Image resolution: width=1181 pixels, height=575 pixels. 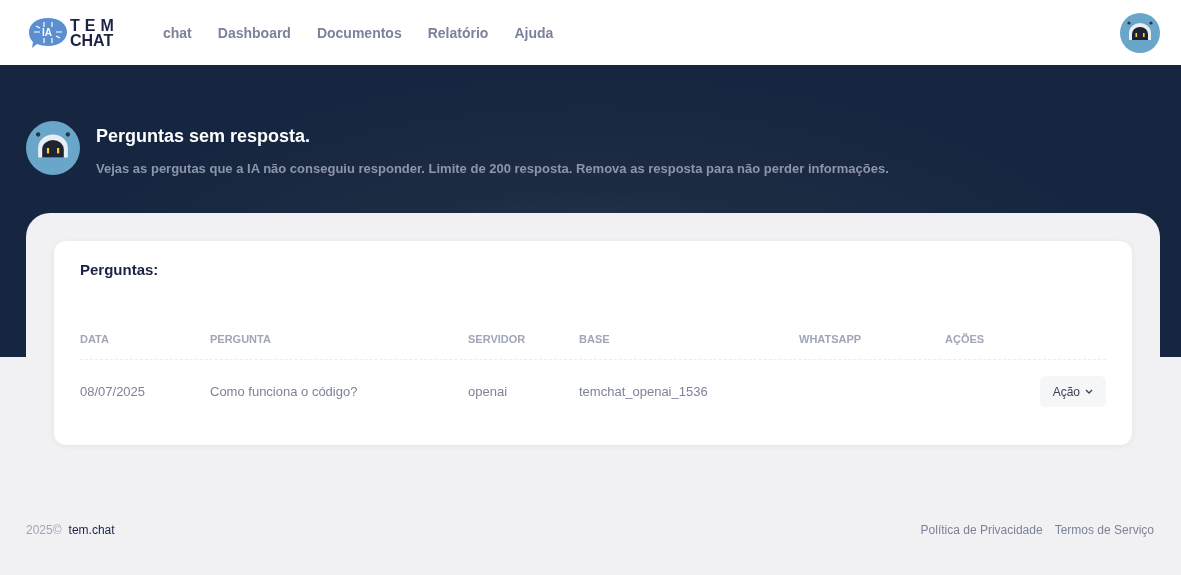 I want to click on robot-icon, so click(x=53, y=148).